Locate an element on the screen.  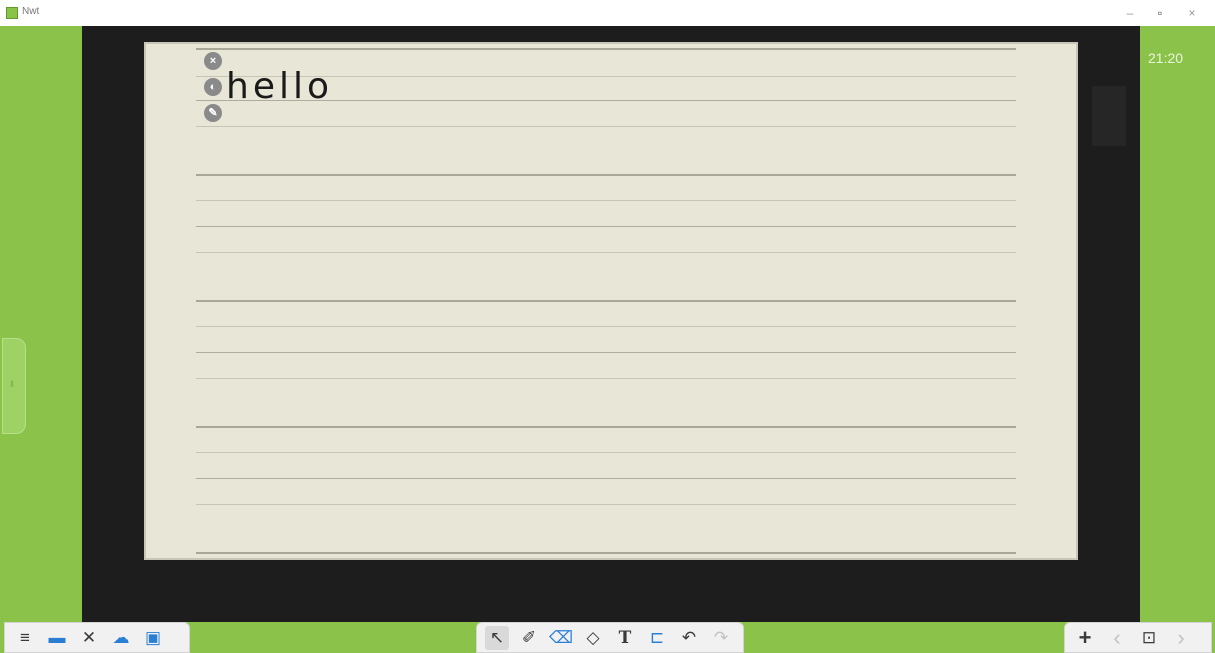
minimize-button: – is located at coordinates (1130, 13).